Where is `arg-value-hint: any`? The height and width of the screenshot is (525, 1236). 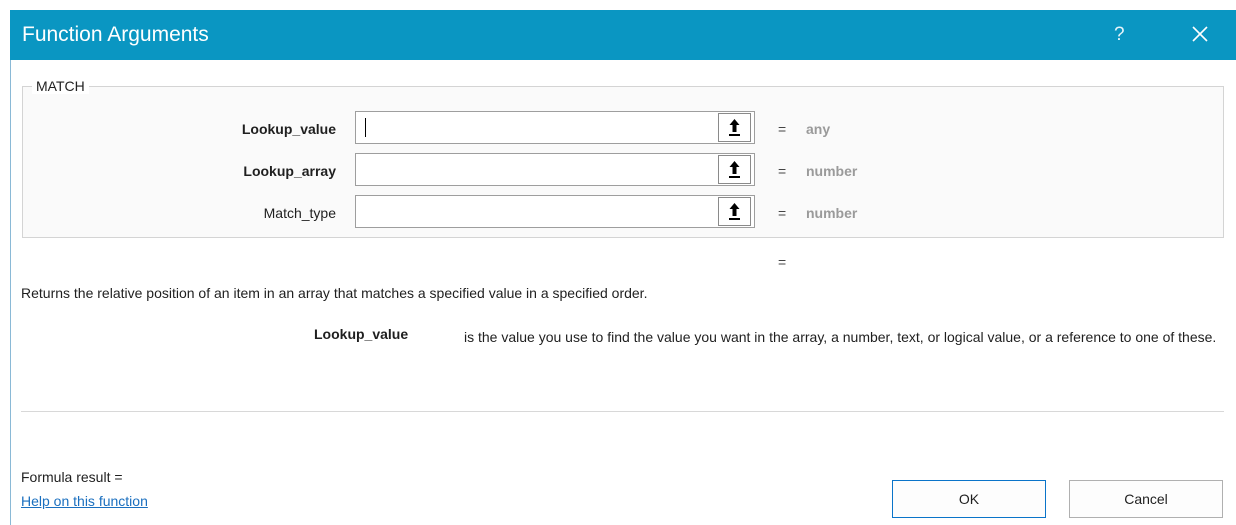 arg-value-hint: any is located at coordinates (818, 129).